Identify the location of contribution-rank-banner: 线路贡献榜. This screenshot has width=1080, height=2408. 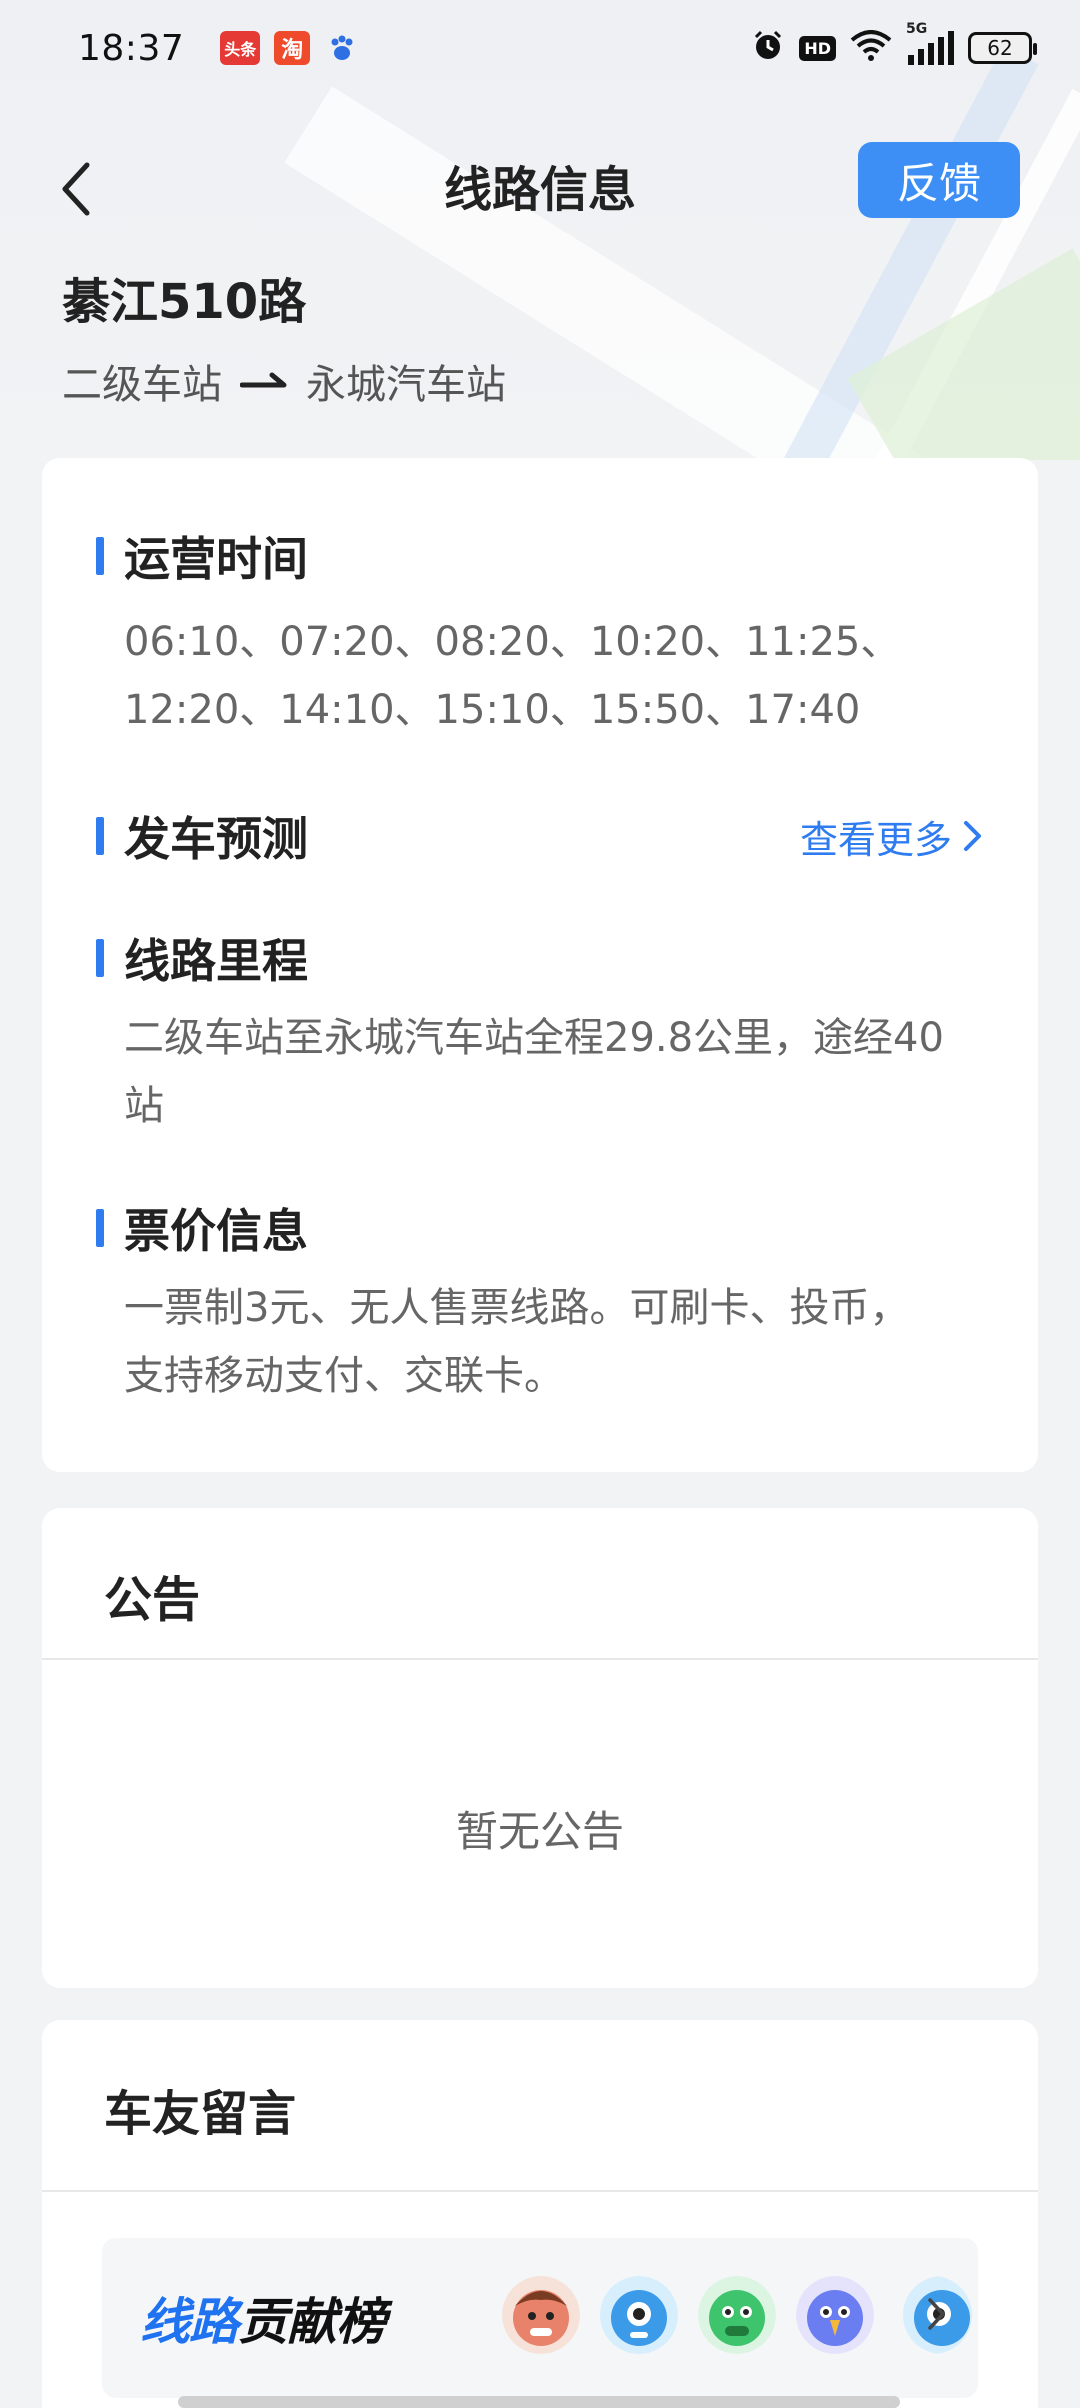
(540, 2318).